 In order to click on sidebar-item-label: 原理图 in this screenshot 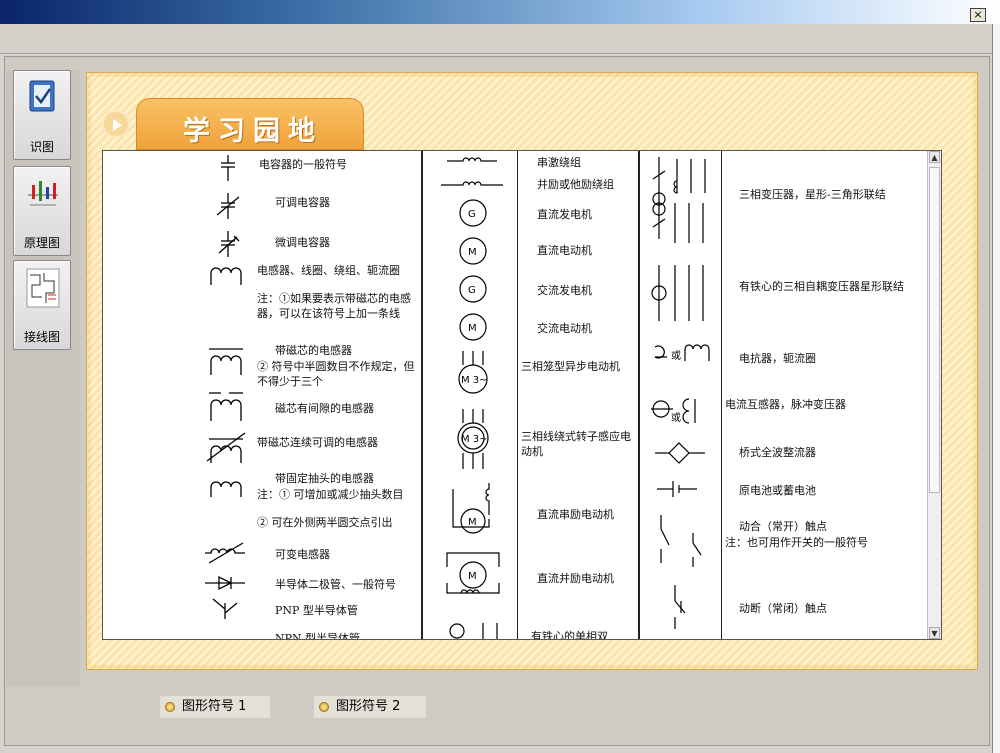, I will do `click(41, 243)`.